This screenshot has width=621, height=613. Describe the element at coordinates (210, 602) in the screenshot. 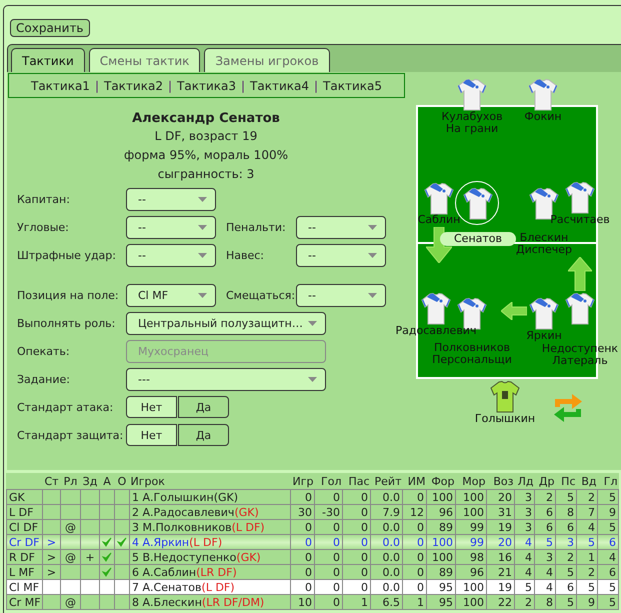

I see `table-cell: 8 А.Блескин(LR DF/DM)` at that location.